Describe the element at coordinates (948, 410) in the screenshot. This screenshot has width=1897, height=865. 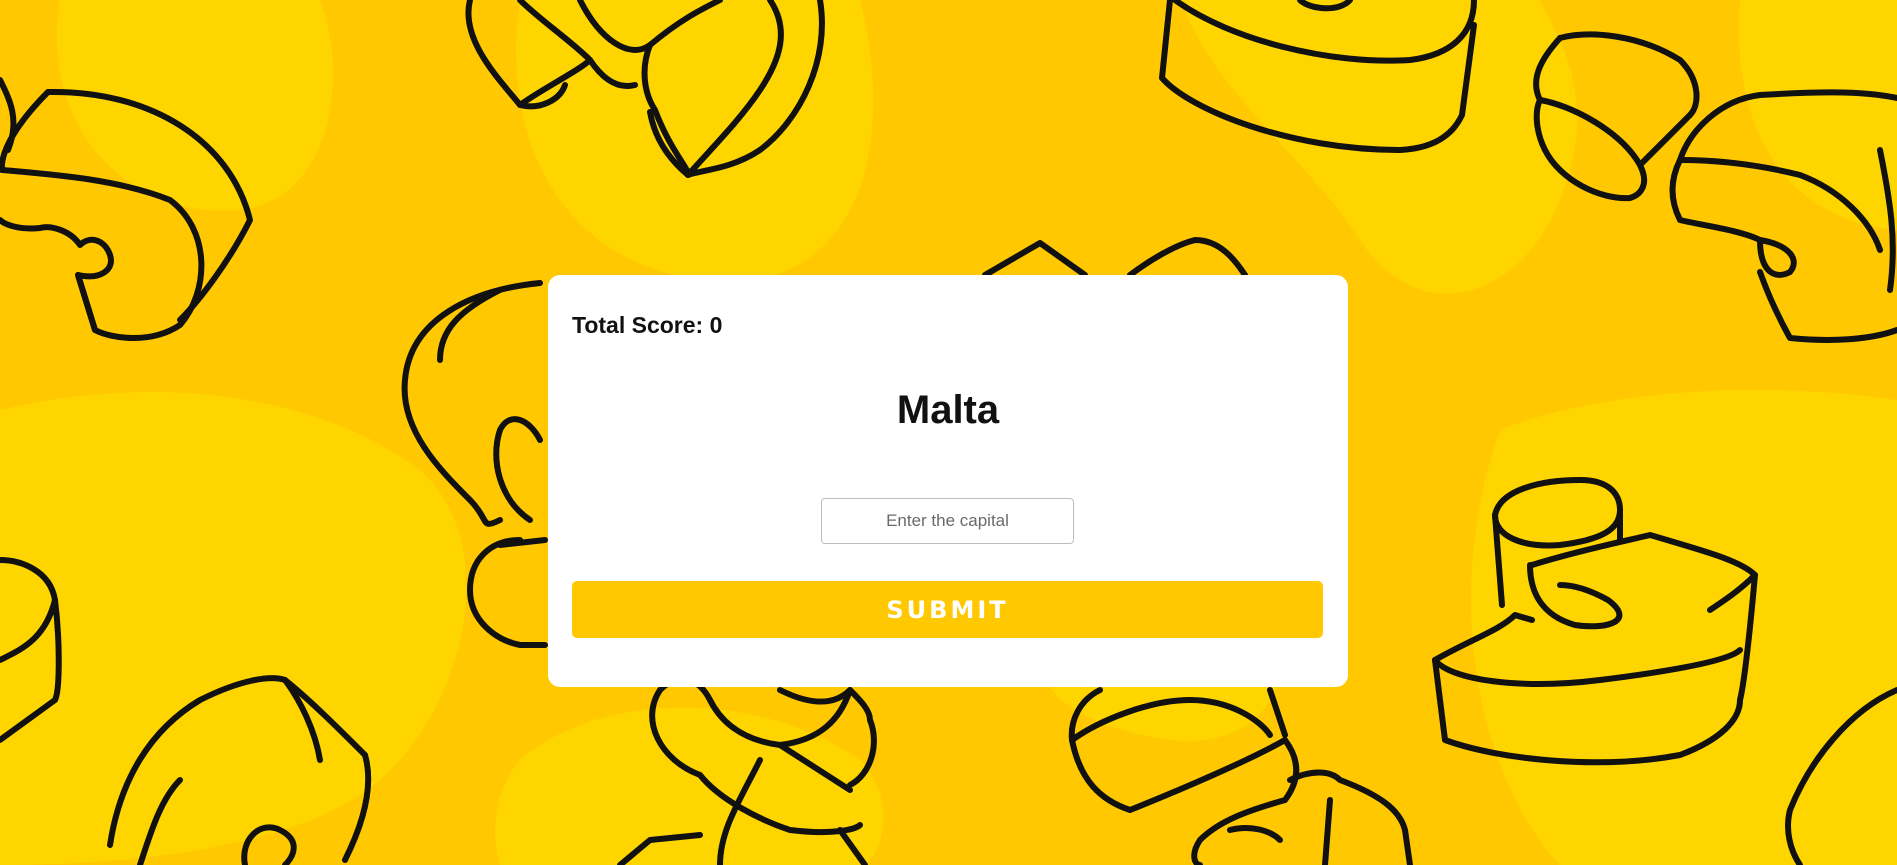
I see `country-name: Malta` at that location.